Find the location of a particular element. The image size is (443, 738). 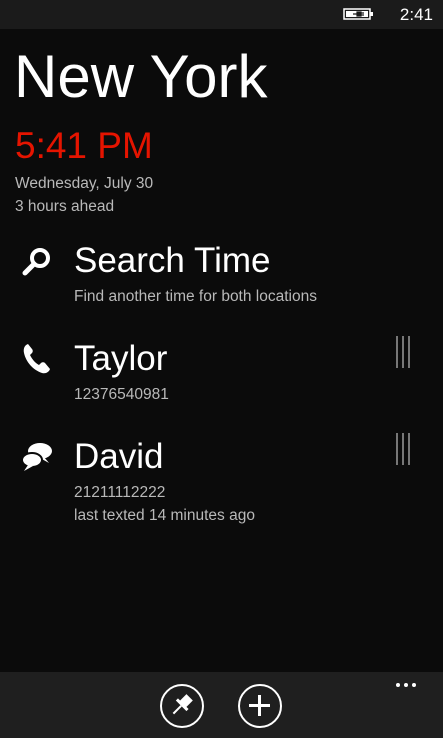

app-bar is located at coordinates (221, 705).